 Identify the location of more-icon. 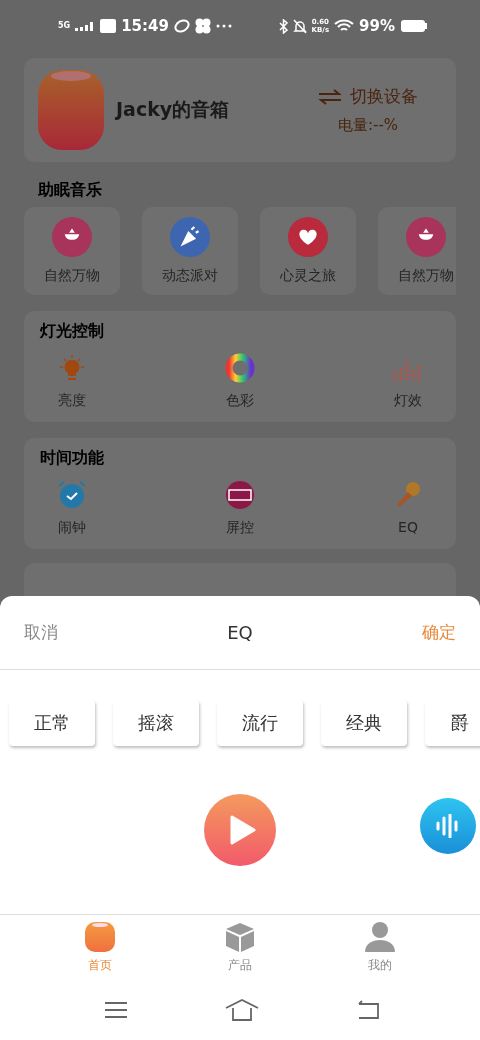
(223, 26).